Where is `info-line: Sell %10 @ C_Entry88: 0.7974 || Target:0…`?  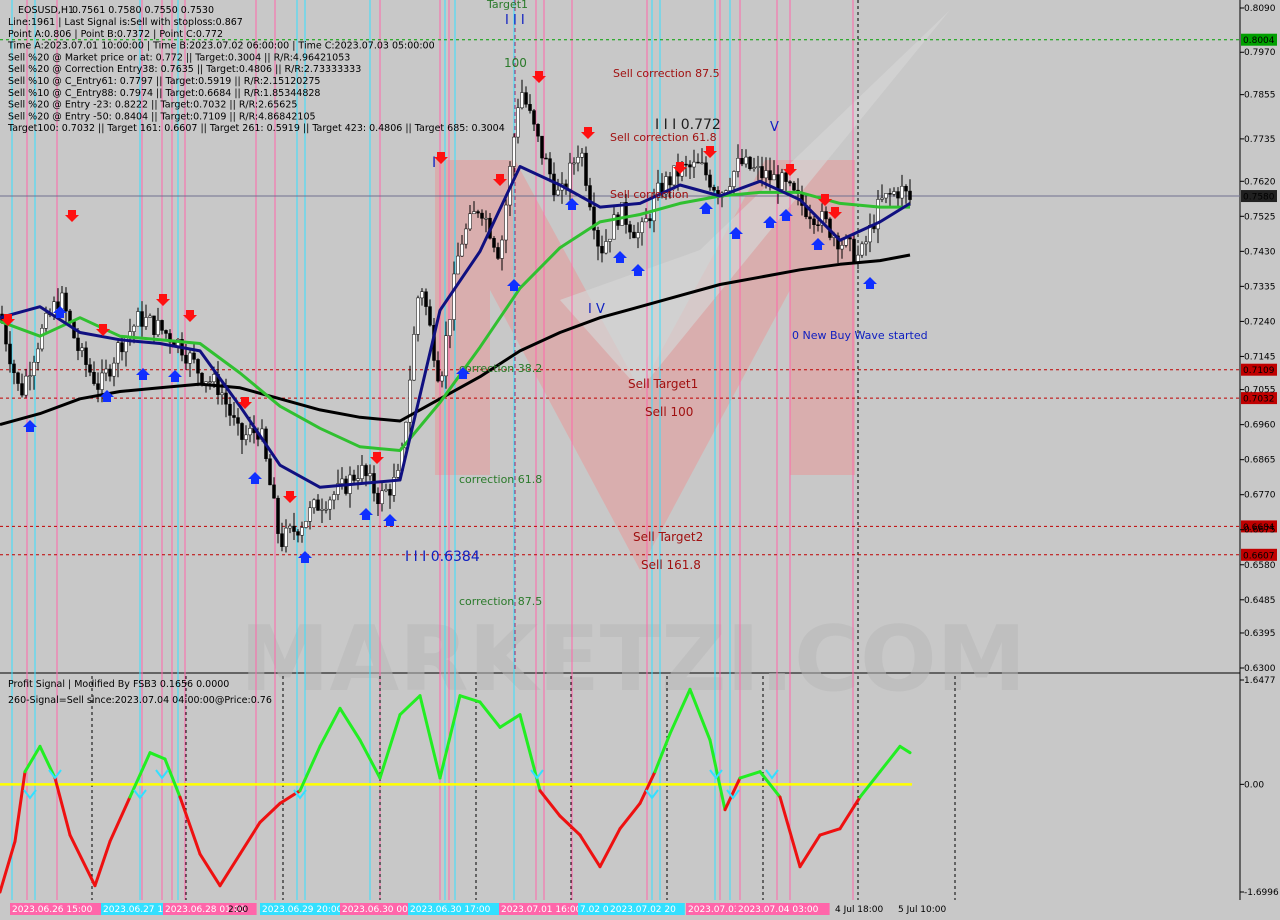
info-line: Sell %10 @ C_Entry88: 0.7974 || Target:0… is located at coordinates (164, 93).